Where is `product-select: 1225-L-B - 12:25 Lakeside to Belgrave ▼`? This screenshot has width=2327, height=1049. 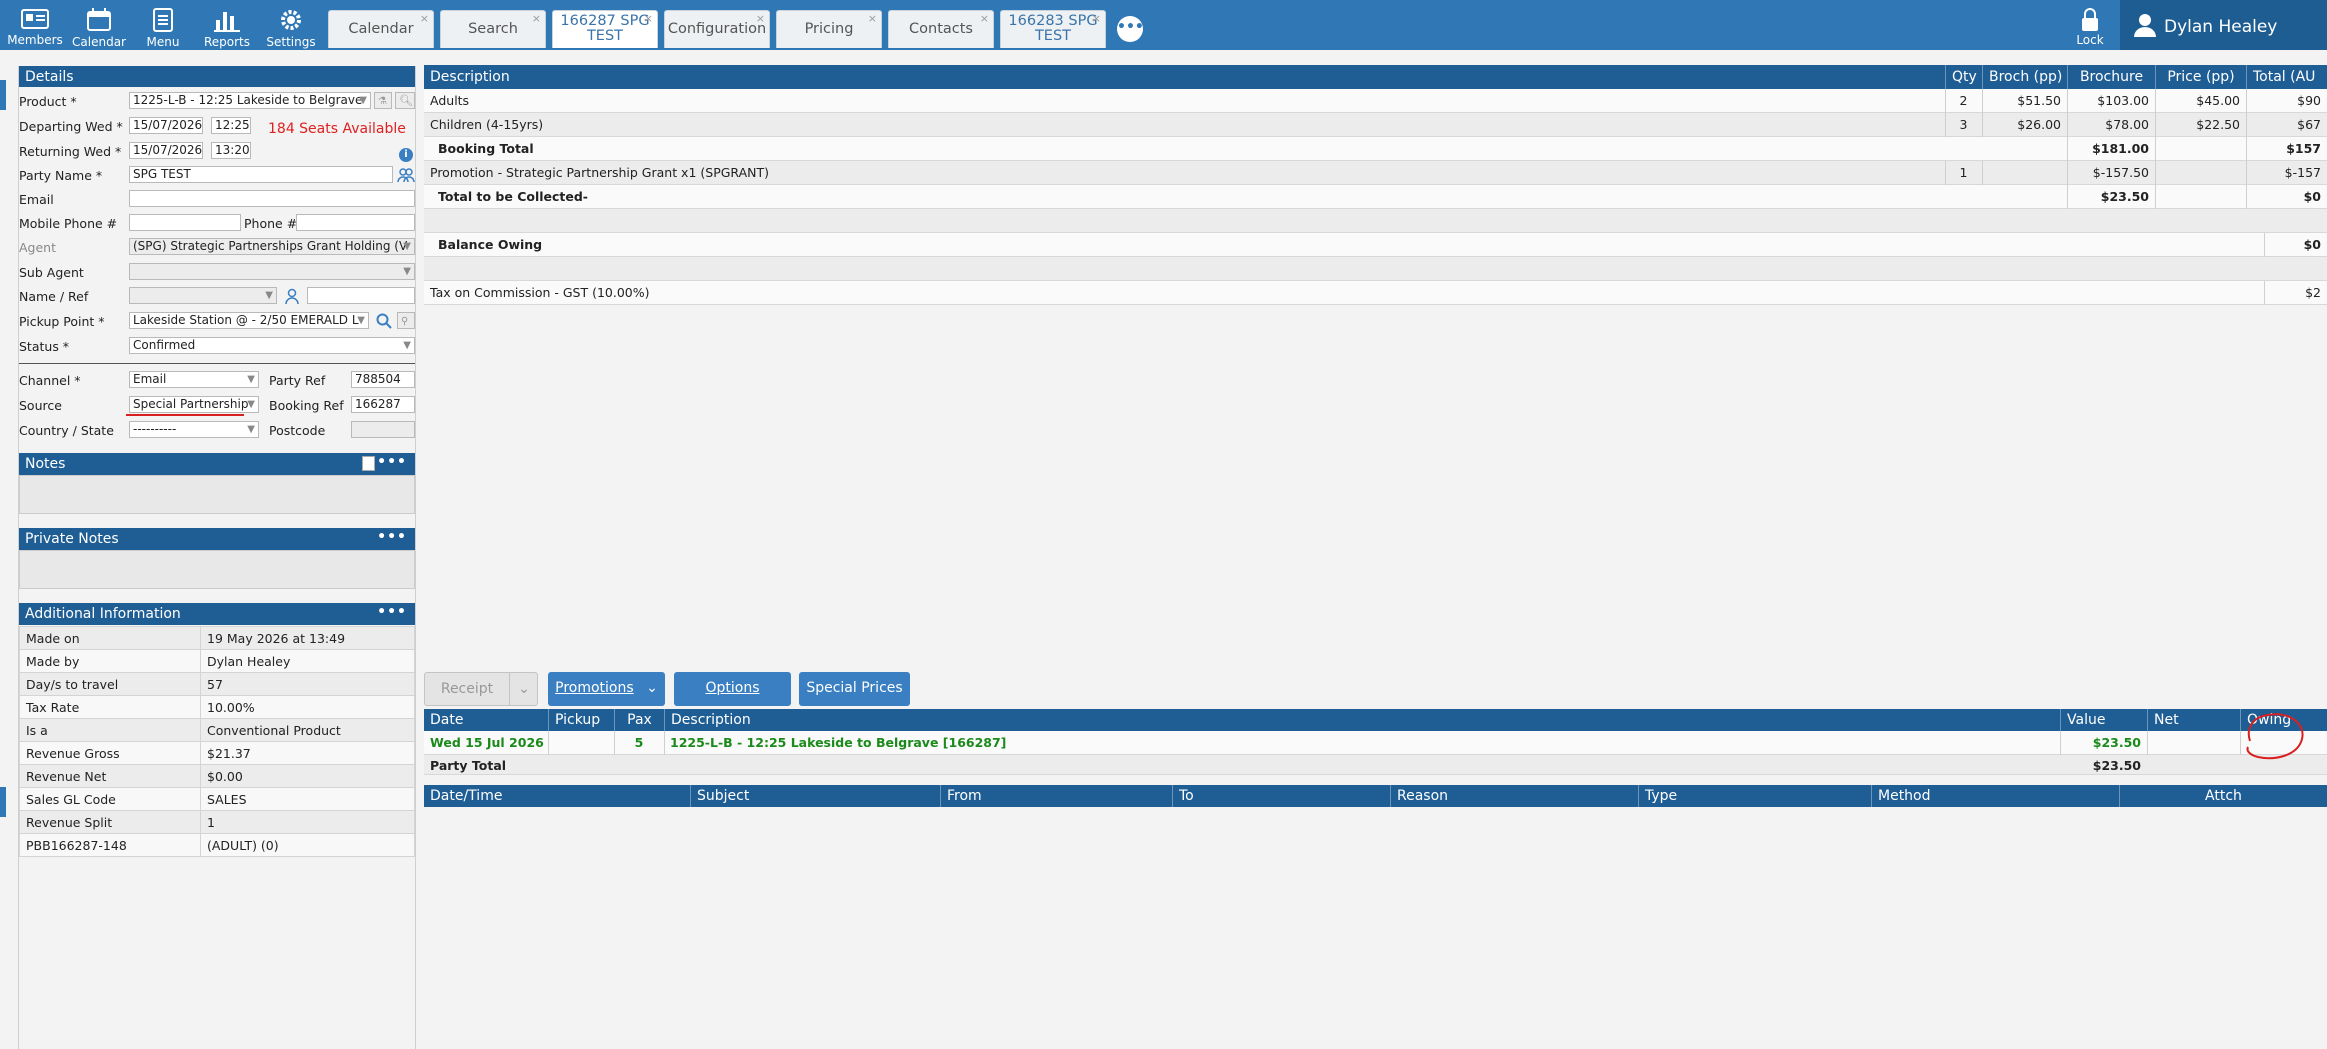
product-select: 1225-L-B - 12:25 Lakeside to Belgrave ▼ is located at coordinates (250, 100).